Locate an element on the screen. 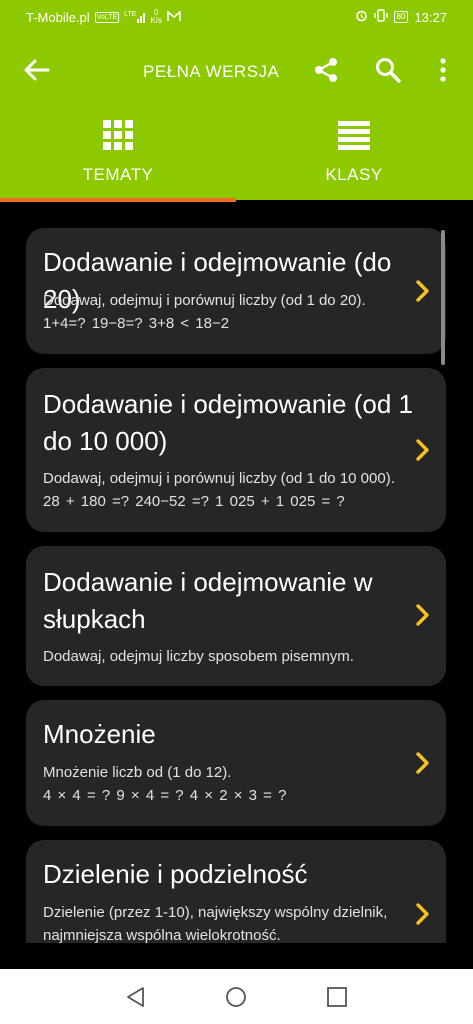  tab-klasy: KLASY is located at coordinates (354, 153).